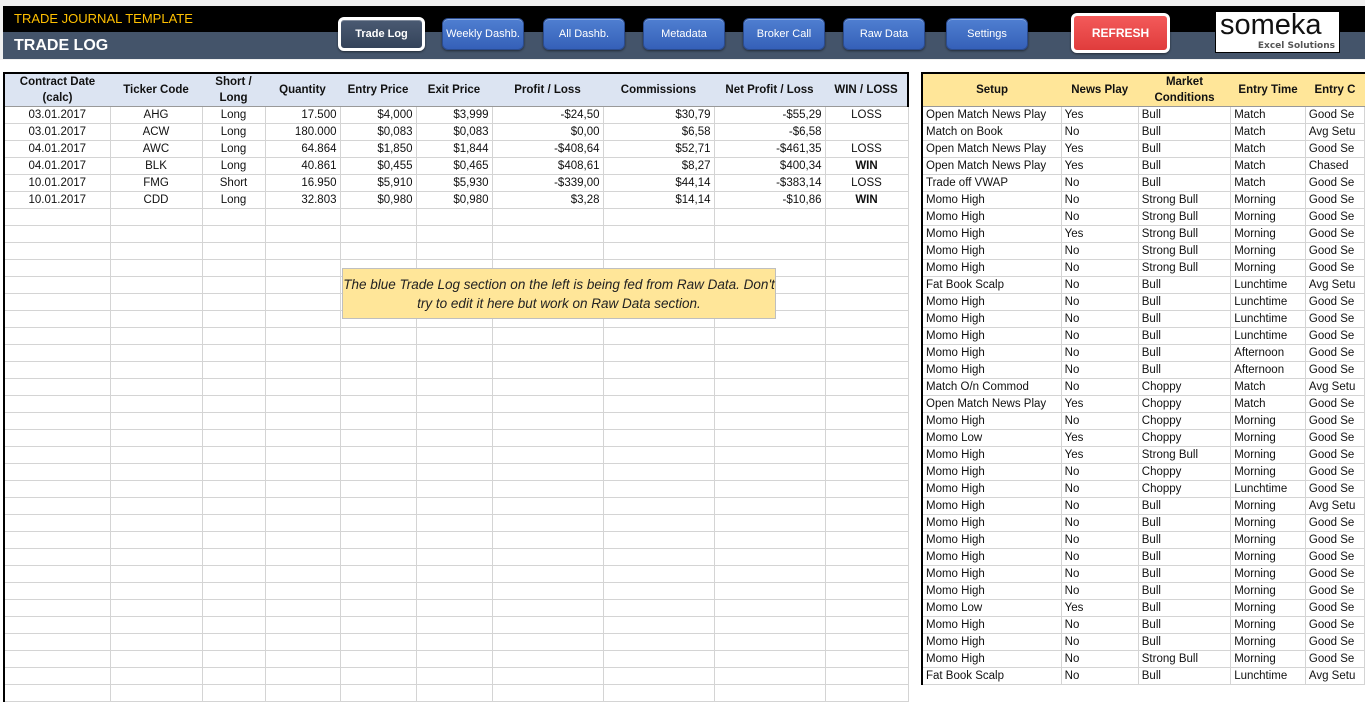 Image resolution: width=1365 pixels, height=702 pixels. I want to click on trade-log-cell: $3,999, so click(454, 115).